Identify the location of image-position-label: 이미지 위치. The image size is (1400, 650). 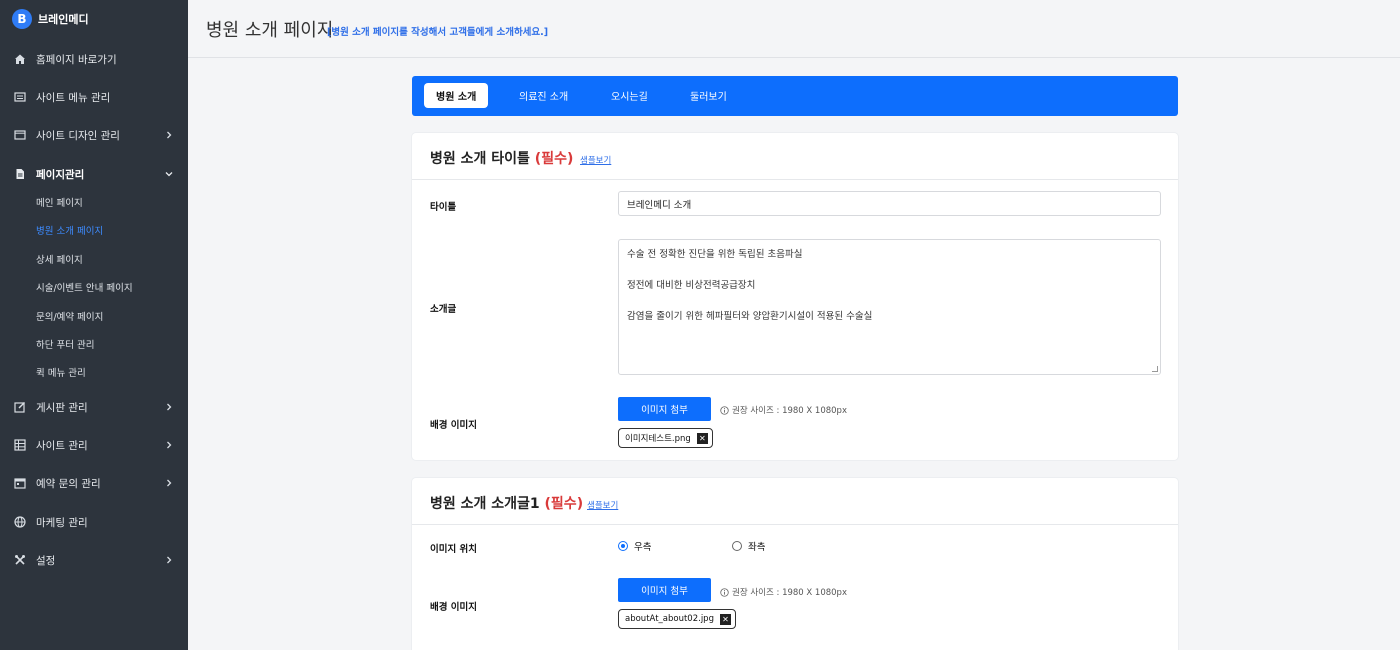
(454, 549).